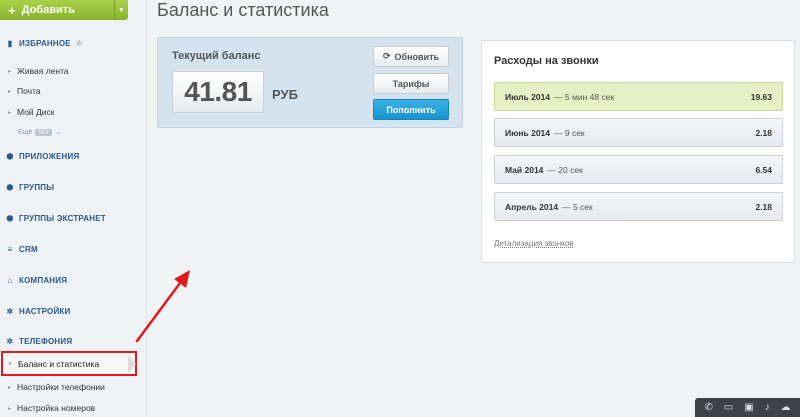 The image size is (800, 417). Describe the element at coordinates (162, 306) in the screenshot. I see `annotation-arrow` at that location.